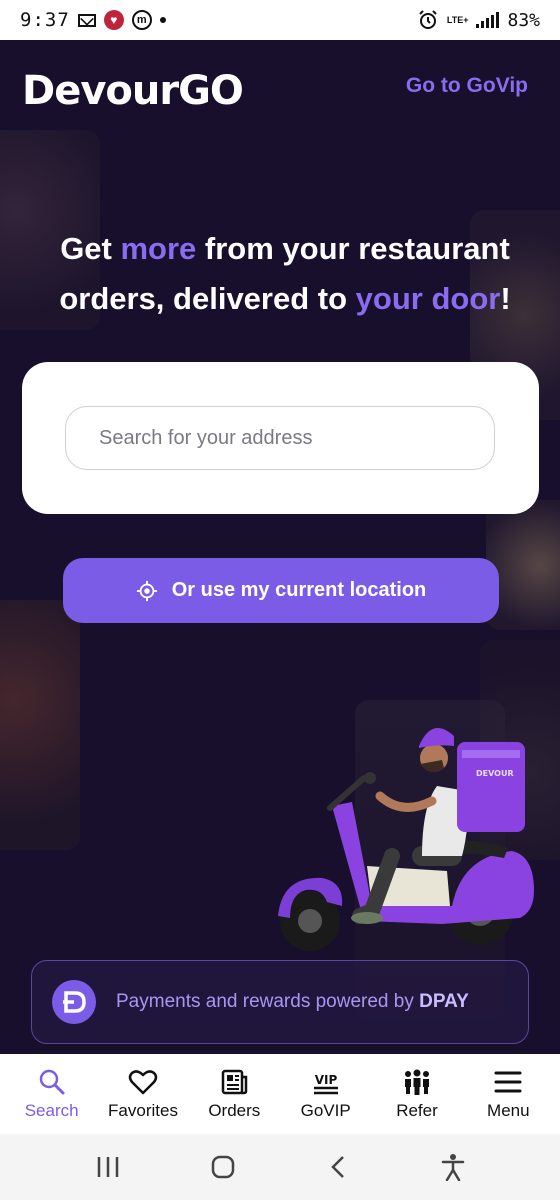 The image size is (560, 1200). I want to click on home-button, so click(223, 1167).